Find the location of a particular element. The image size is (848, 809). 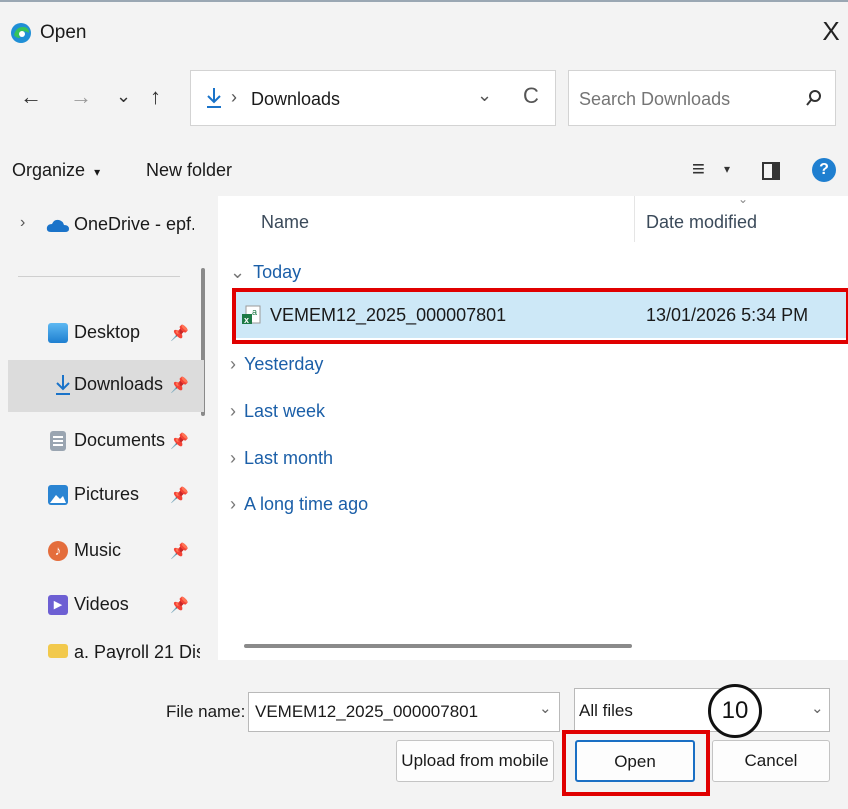

file-name-value: VEMEM12_2025_000007801 is located at coordinates (367, 711).